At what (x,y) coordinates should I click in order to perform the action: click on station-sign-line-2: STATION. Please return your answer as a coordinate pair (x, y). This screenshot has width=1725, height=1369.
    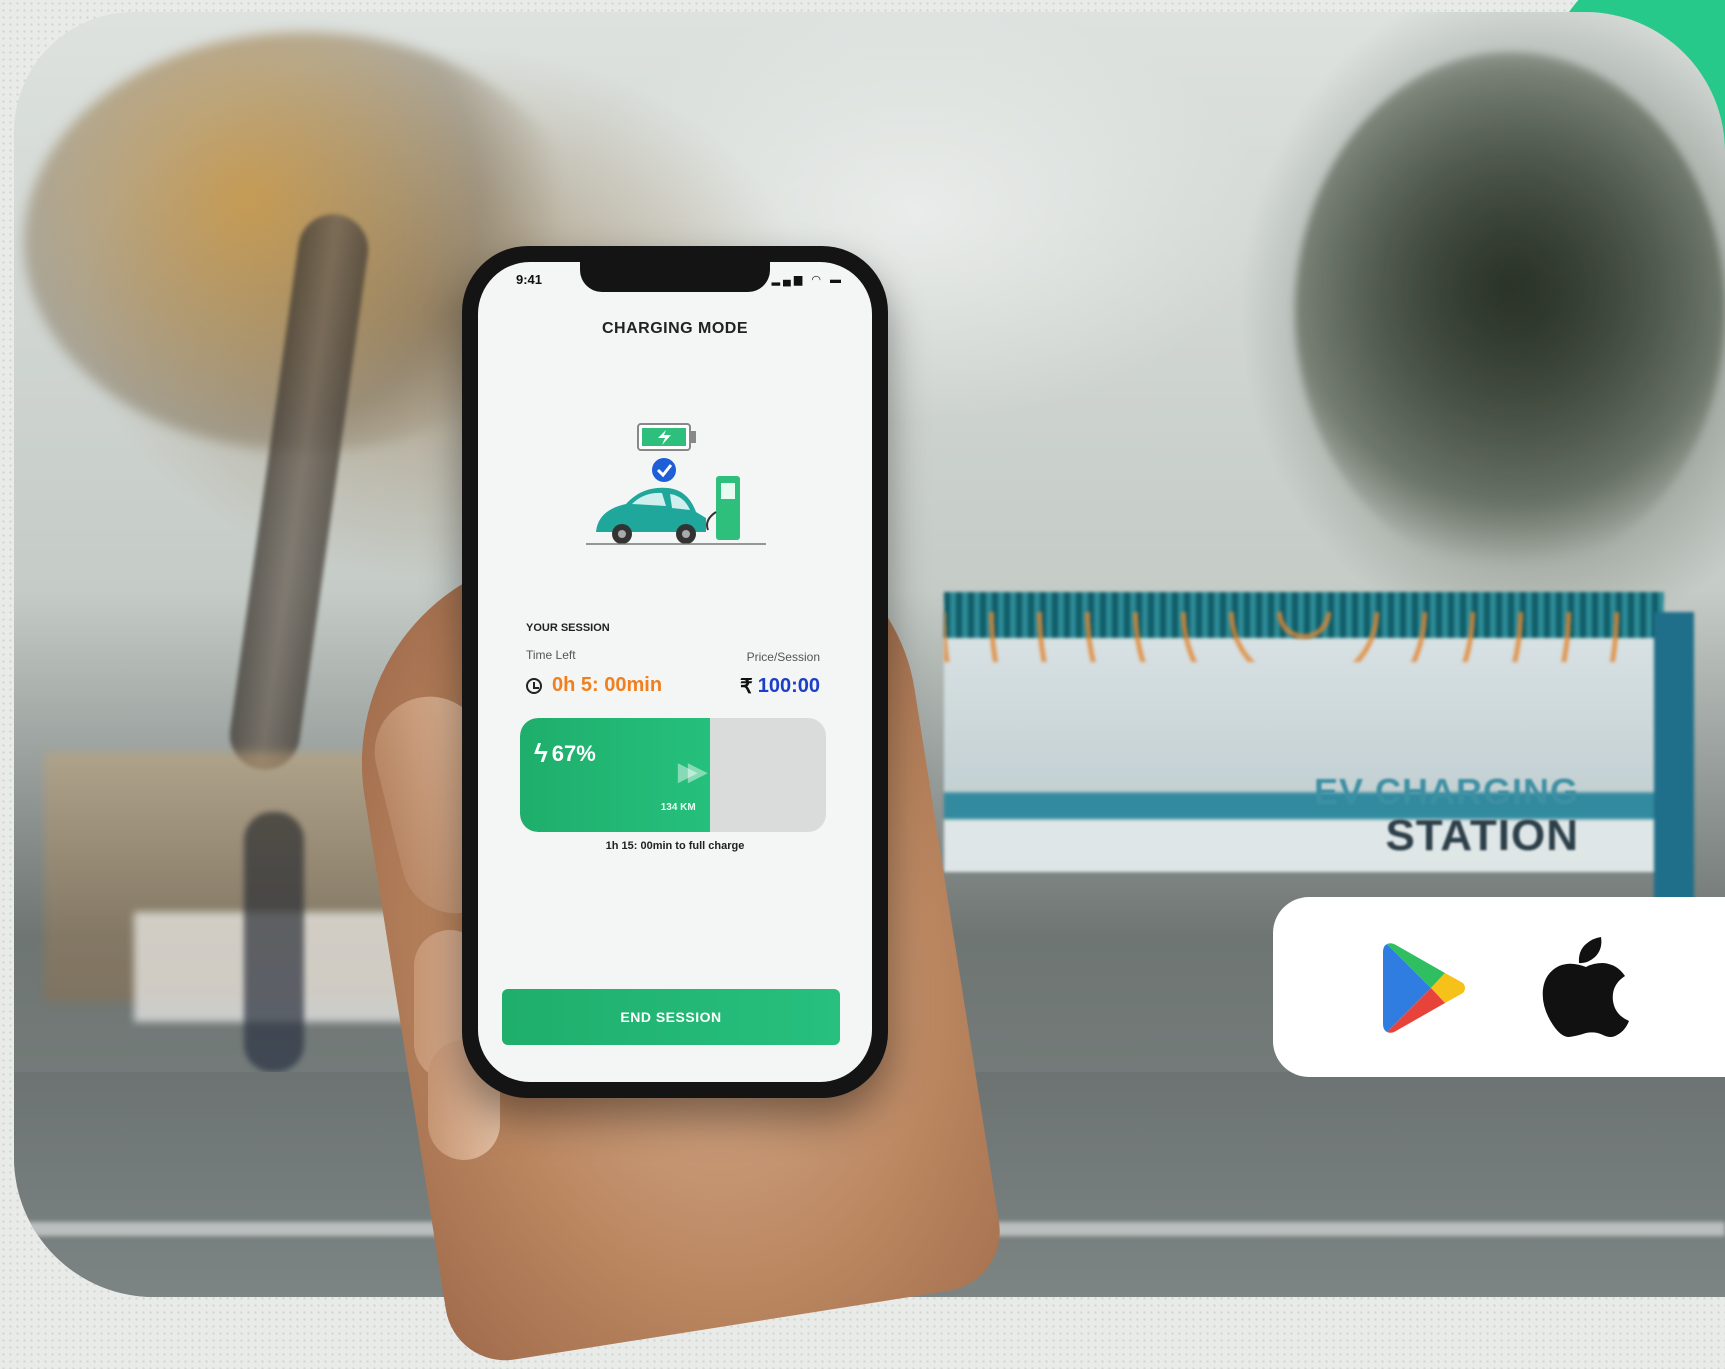
    Looking at the image, I should click on (1482, 835).